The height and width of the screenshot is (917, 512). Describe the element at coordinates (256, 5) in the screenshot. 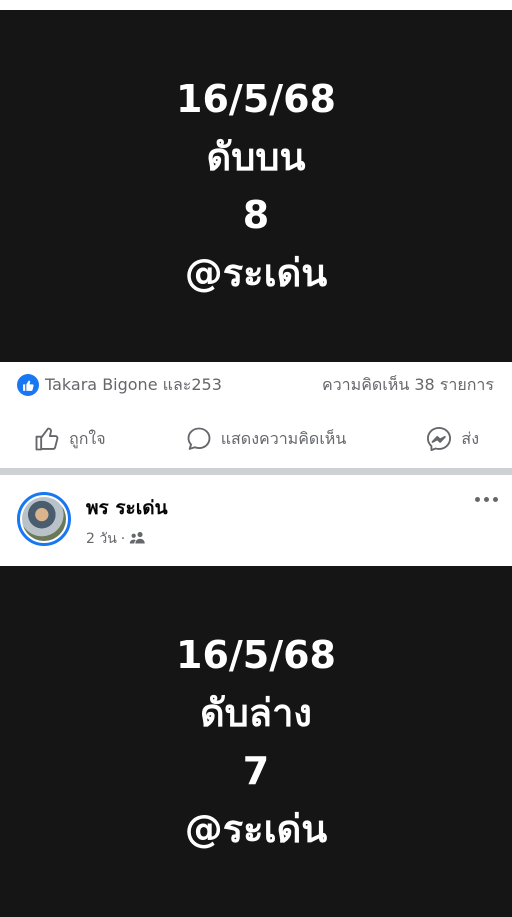

I see `top-strip` at that location.